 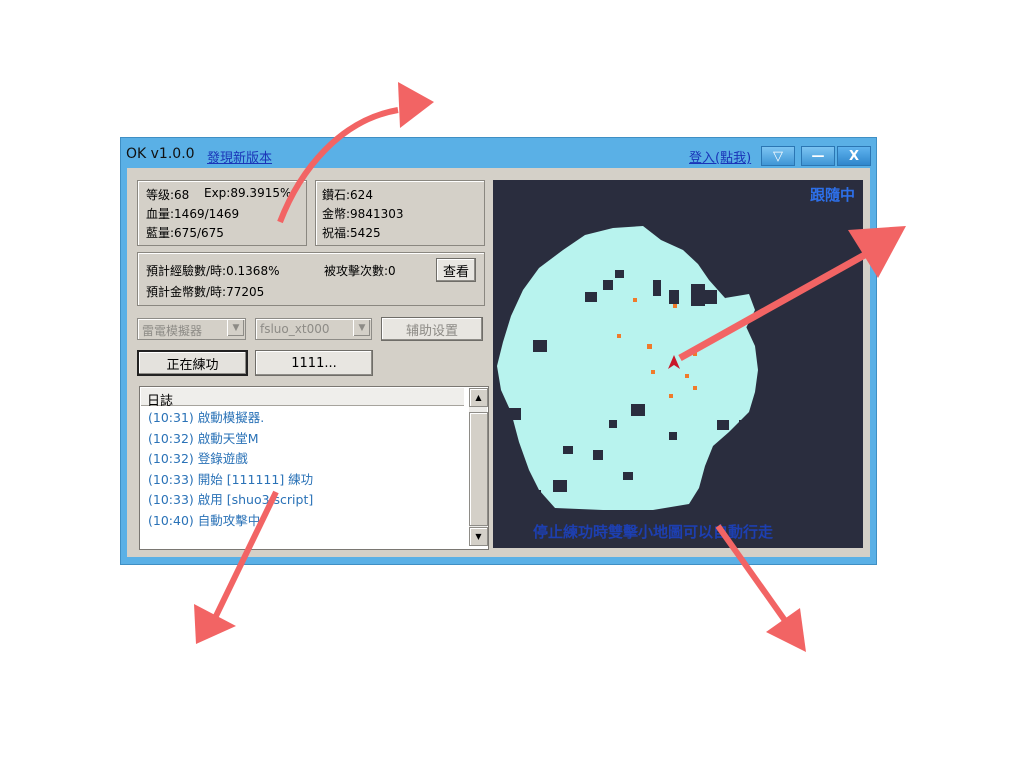 I want to click on view-button: 查看, so click(x=456, y=270).